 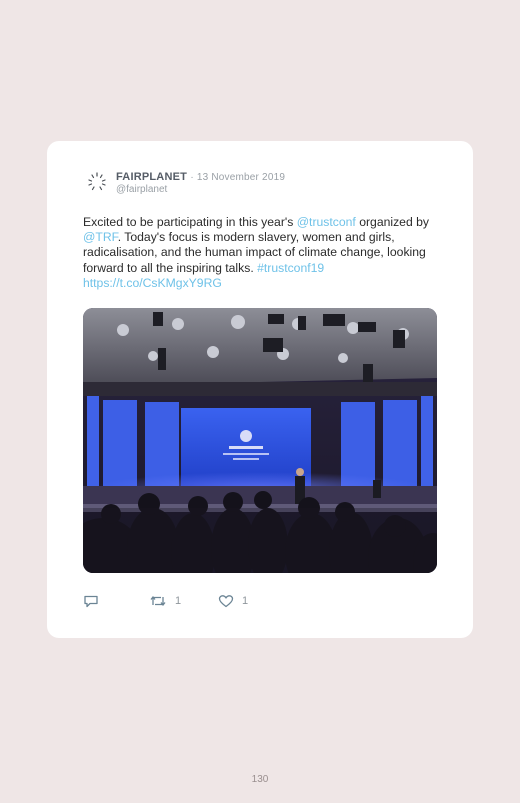 What do you see at coordinates (260, 779) in the screenshot?
I see `page-number: 130` at bounding box center [260, 779].